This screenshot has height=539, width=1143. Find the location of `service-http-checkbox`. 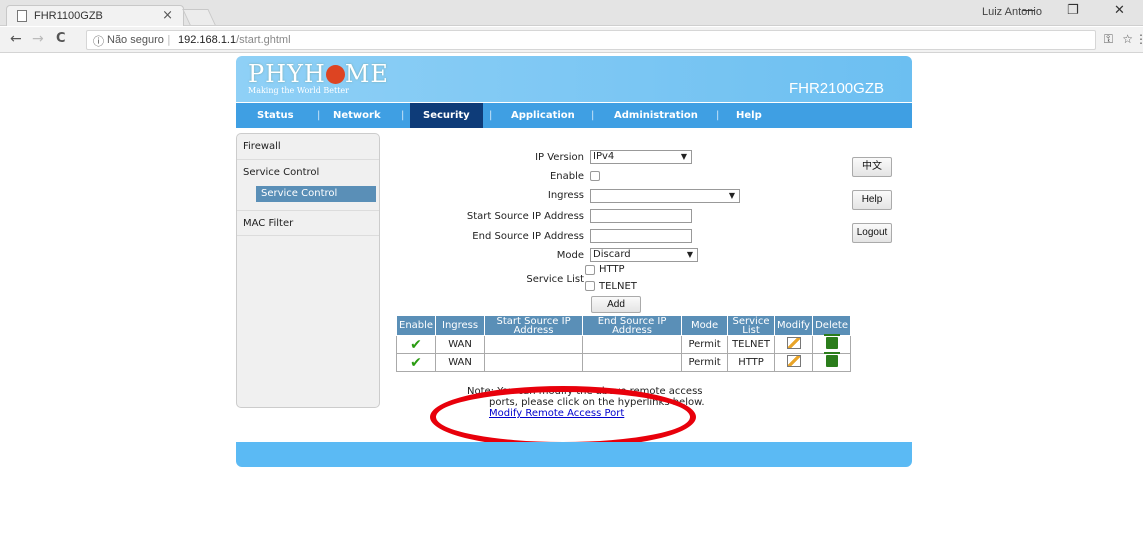

service-http-checkbox is located at coordinates (590, 270).